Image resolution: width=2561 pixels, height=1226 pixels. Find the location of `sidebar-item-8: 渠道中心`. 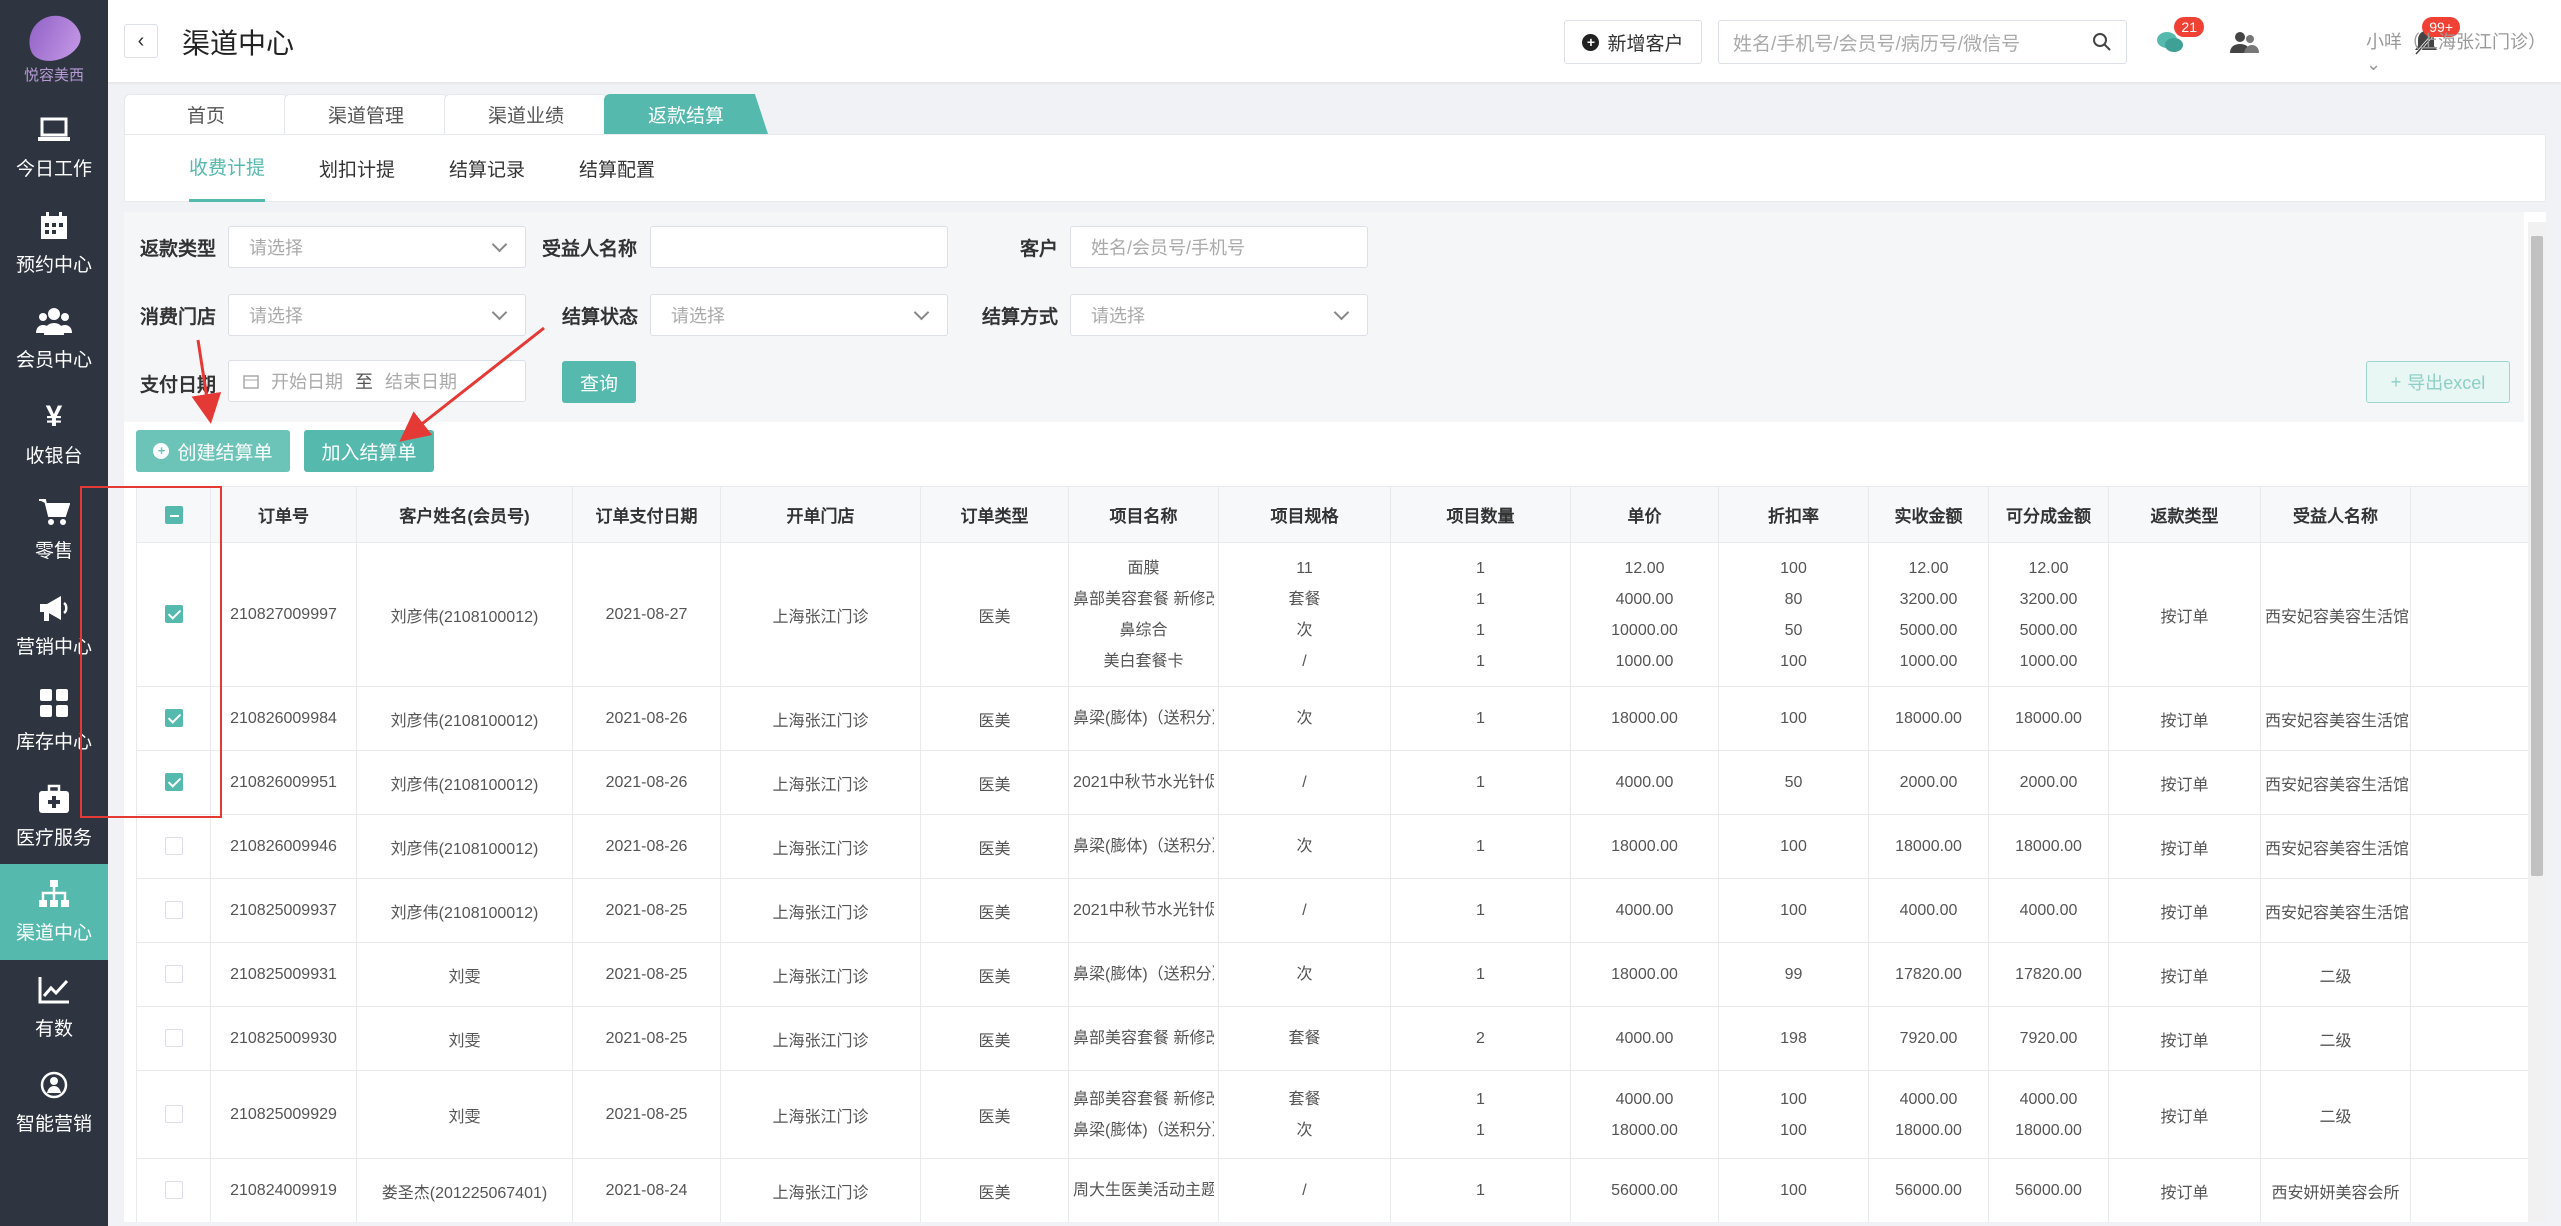

sidebar-item-8: 渠道中心 is located at coordinates (54, 912).